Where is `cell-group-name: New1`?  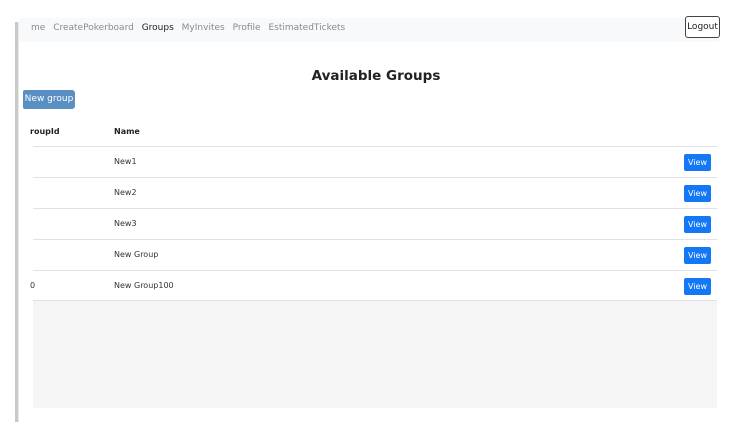
cell-group-name: New1 is located at coordinates (125, 161).